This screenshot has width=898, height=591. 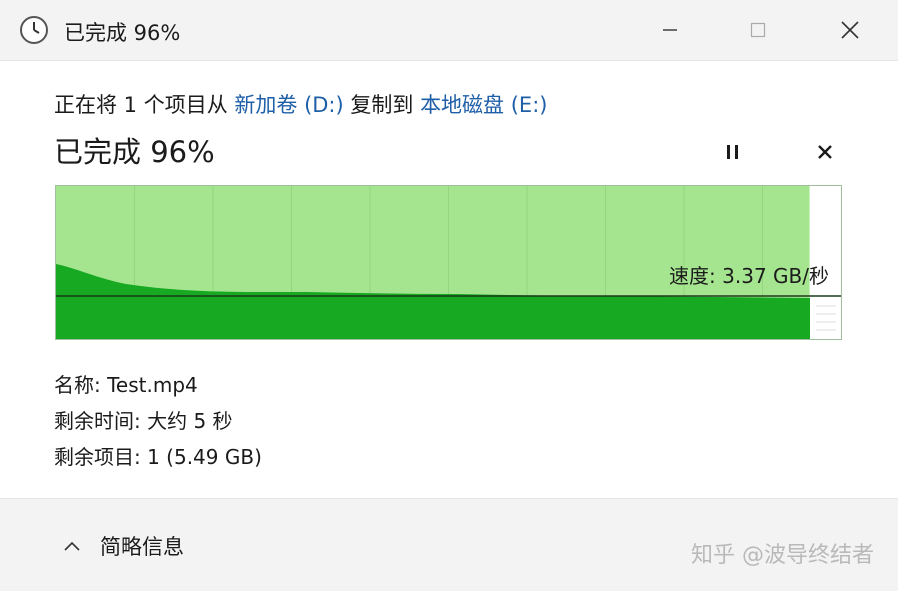 What do you see at coordinates (134, 152) in the screenshot?
I see `progress-title: 已完成 96%` at bounding box center [134, 152].